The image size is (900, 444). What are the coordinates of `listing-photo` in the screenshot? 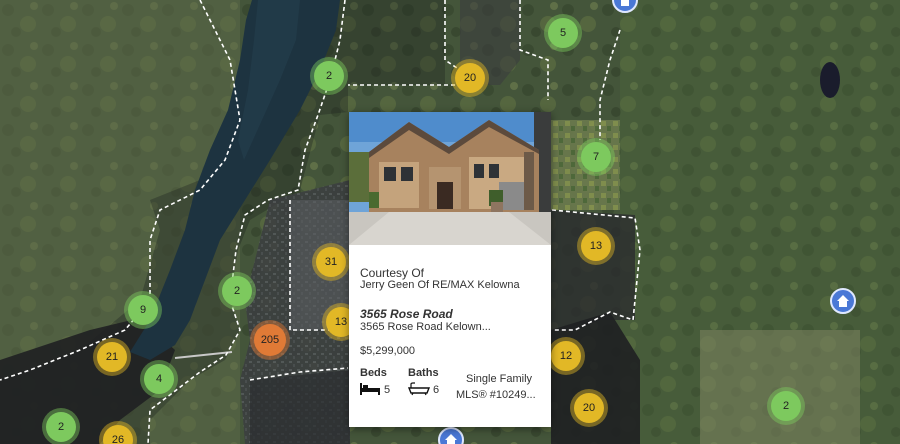 It's located at (450, 178).